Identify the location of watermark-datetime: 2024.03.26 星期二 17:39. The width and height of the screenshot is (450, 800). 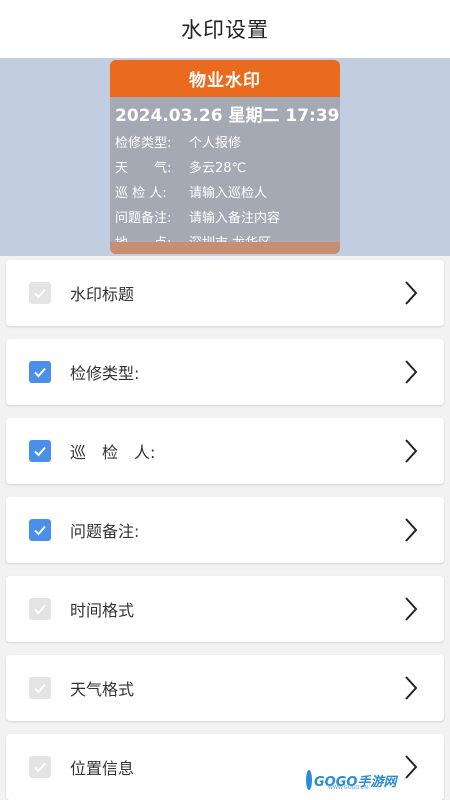
(227, 116).